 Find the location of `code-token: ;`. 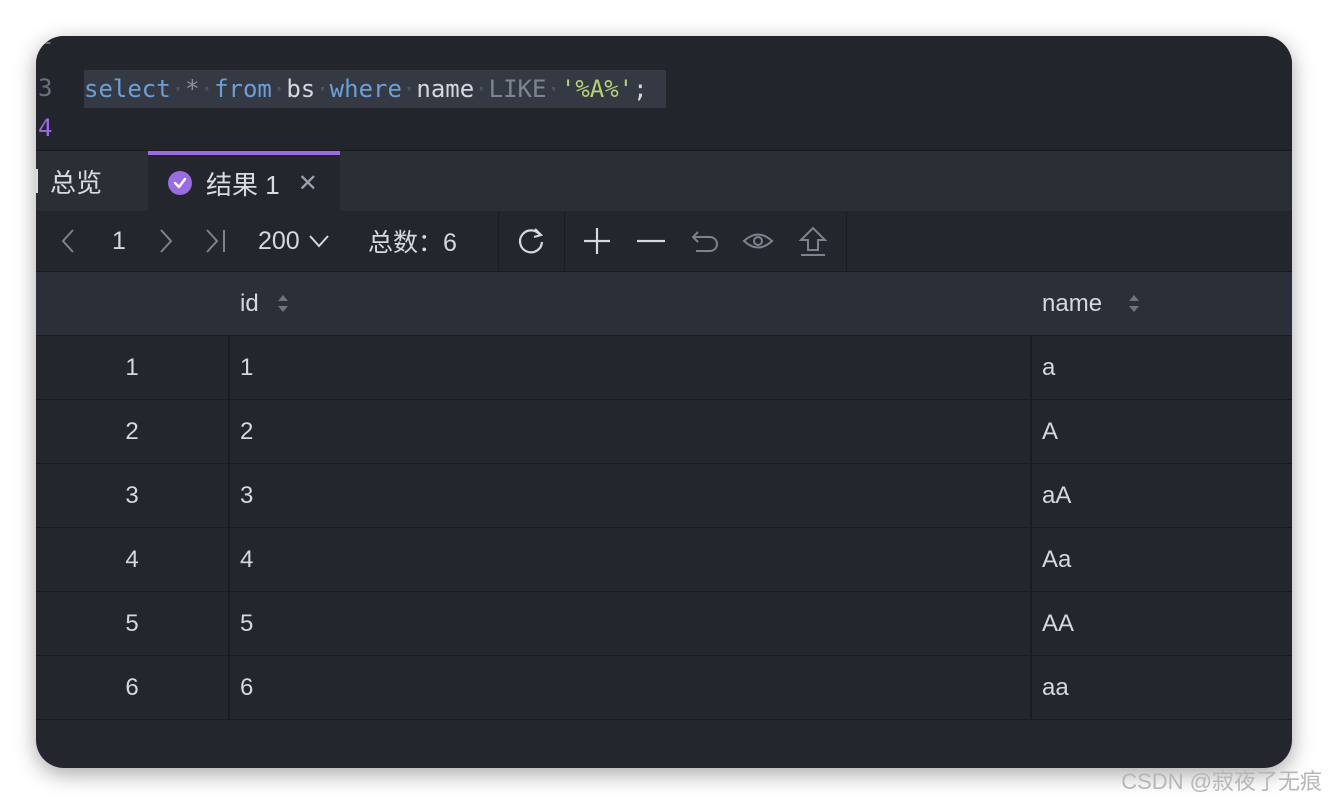

code-token: ; is located at coordinates (640, 89).